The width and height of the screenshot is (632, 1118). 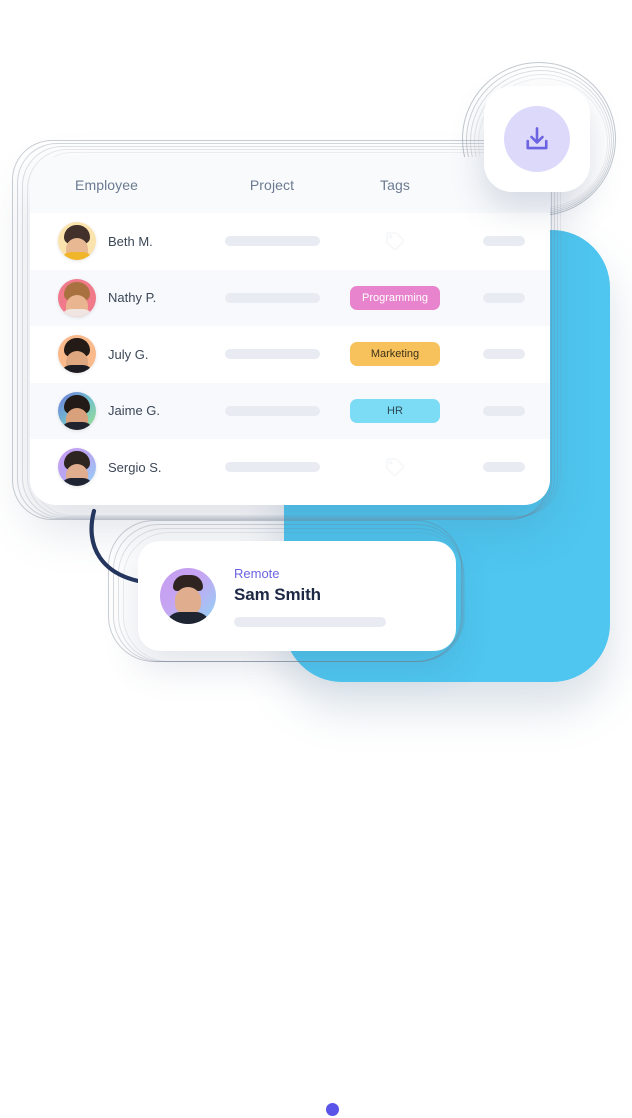 What do you see at coordinates (130, 241) in the screenshot?
I see `employee-name: Beth M.` at bounding box center [130, 241].